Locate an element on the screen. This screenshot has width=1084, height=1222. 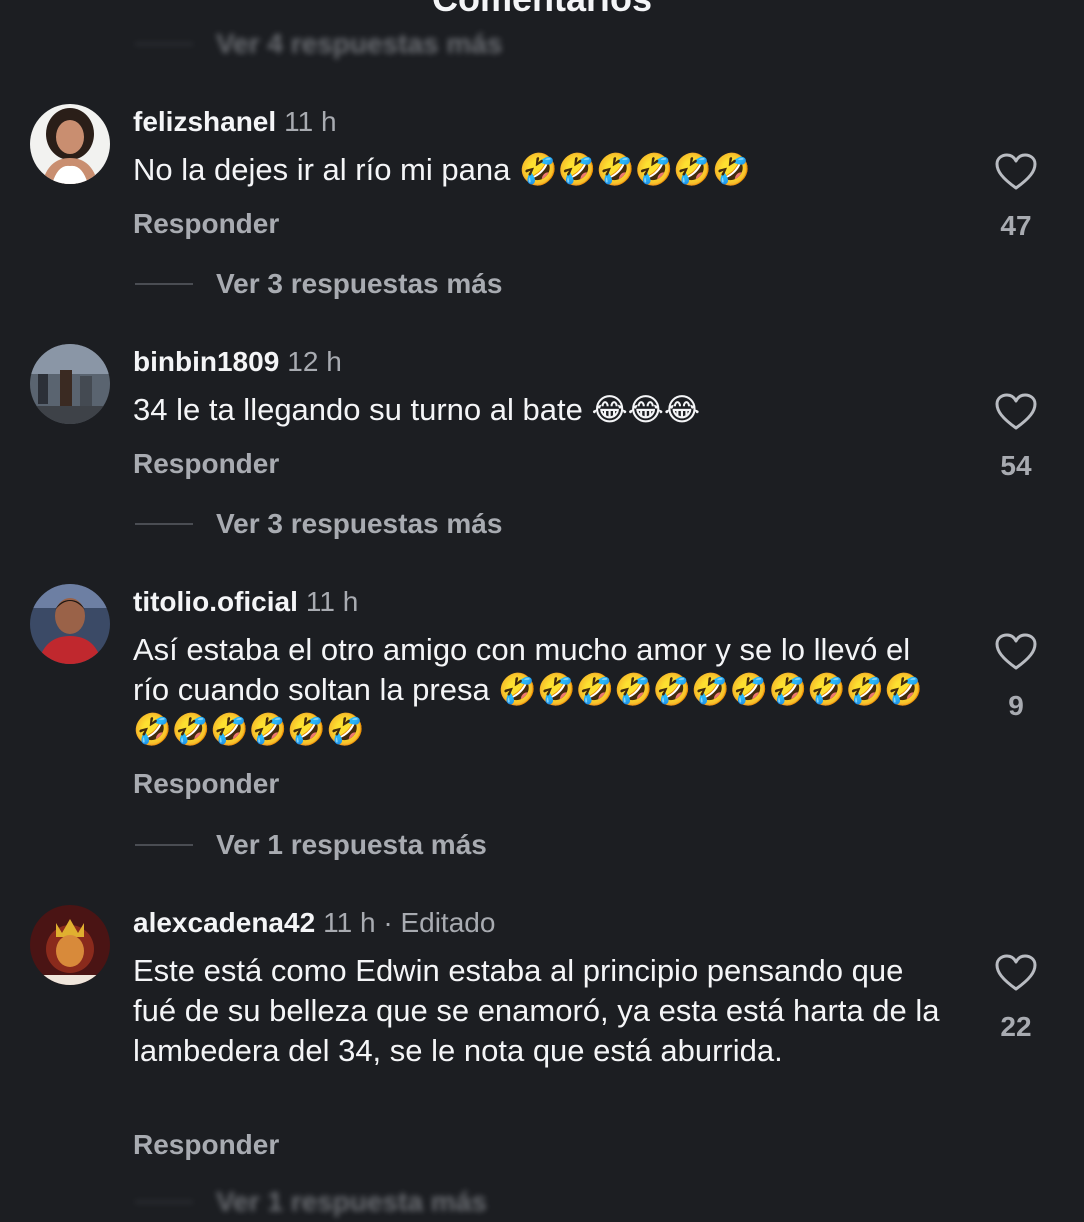
like-count: 9 is located at coordinates (1016, 705).